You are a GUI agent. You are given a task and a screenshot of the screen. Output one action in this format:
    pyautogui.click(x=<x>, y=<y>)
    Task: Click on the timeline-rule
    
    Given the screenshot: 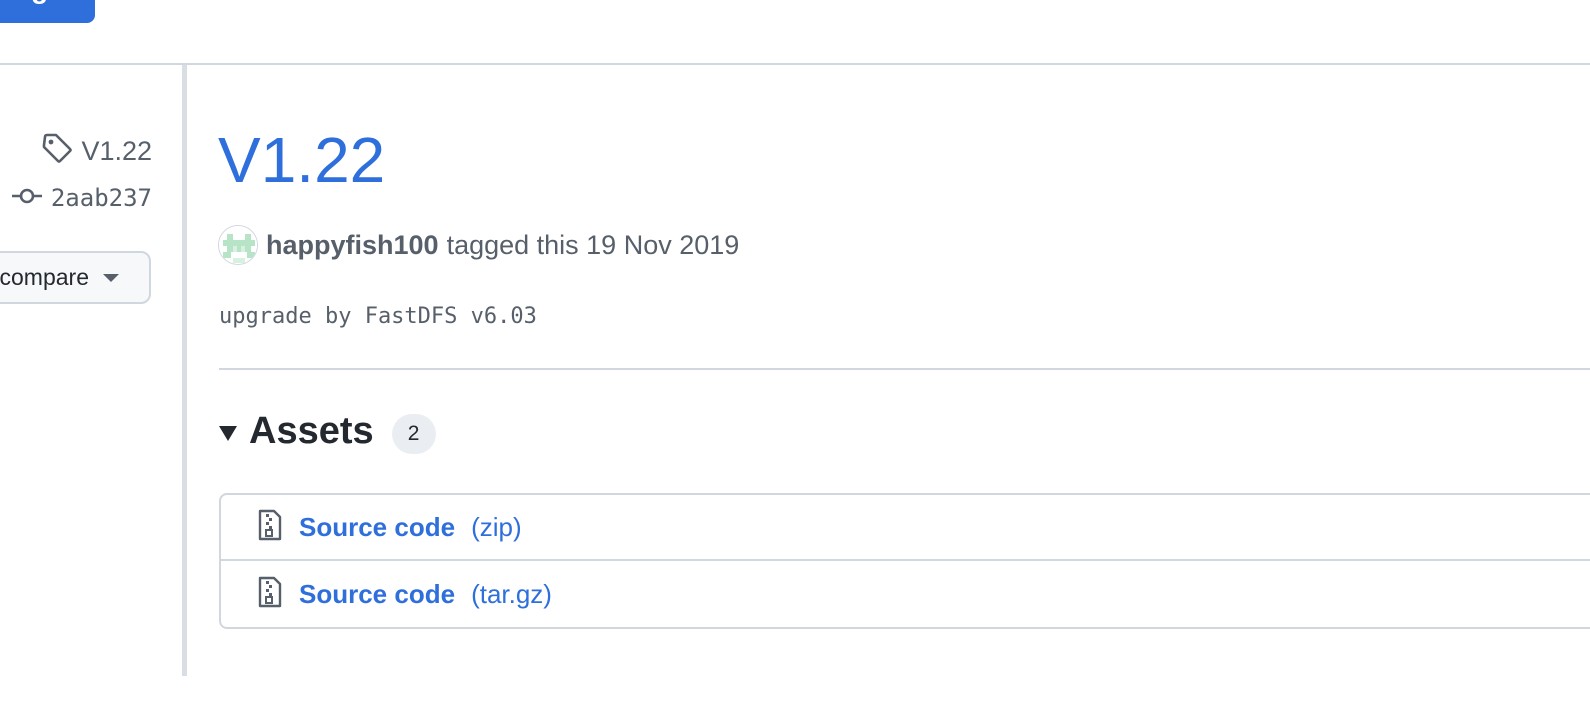 What is the action you would take?
    pyautogui.click(x=184, y=370)
    